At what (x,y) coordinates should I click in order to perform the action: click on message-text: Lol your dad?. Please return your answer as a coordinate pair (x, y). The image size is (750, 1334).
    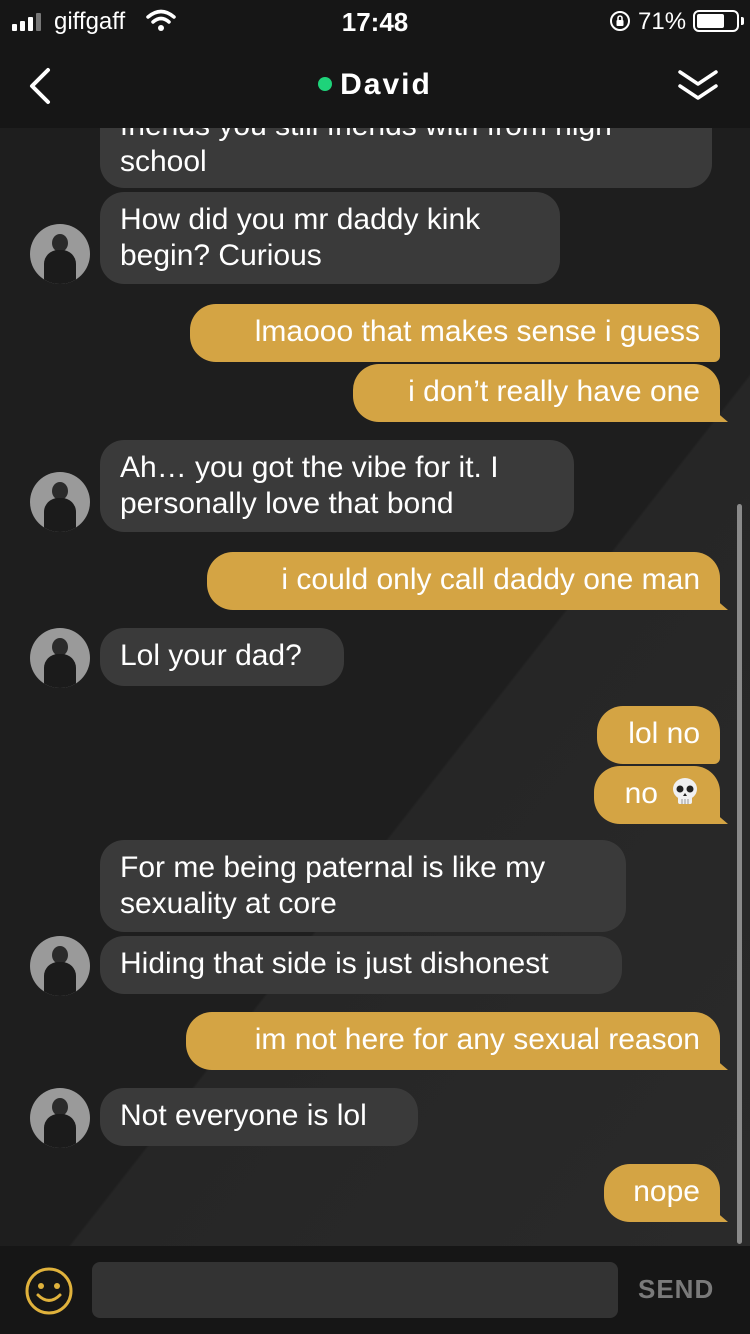
    Looking at the image, I should click on (211, 655).